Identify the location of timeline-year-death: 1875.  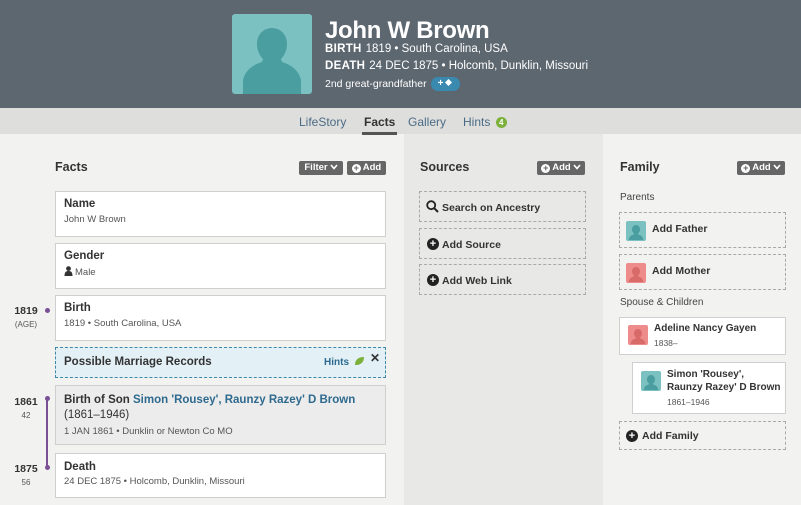
(26, 469).